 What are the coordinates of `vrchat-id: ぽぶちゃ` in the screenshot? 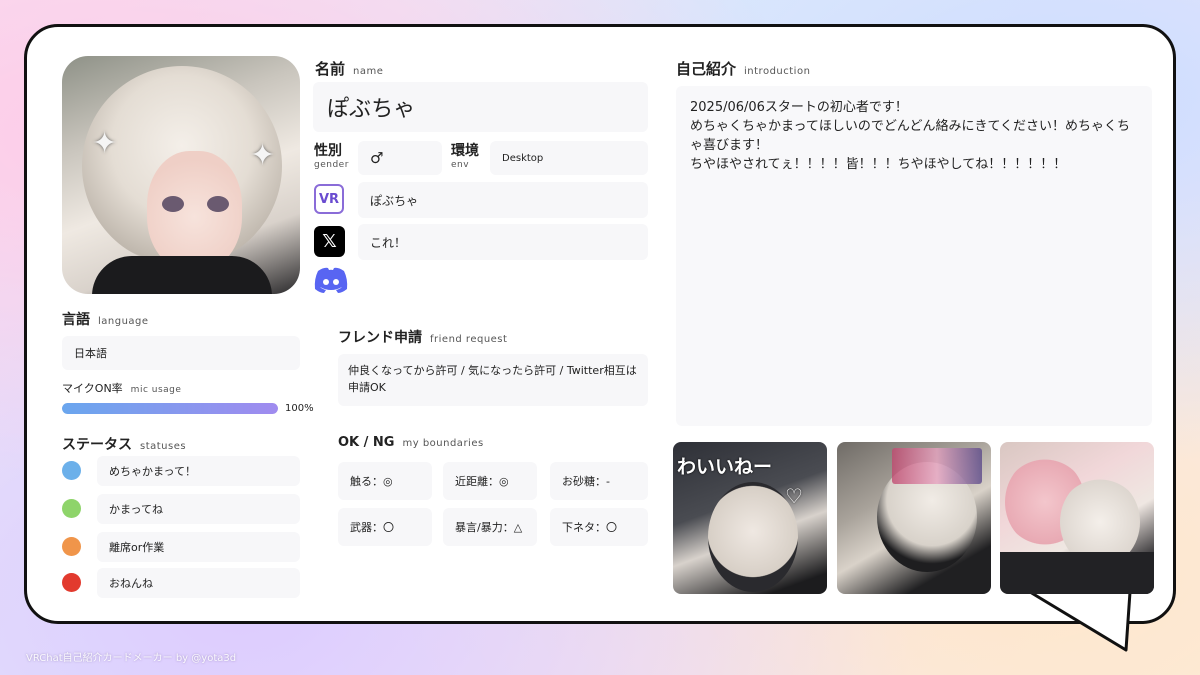 It's located at (503, 200).